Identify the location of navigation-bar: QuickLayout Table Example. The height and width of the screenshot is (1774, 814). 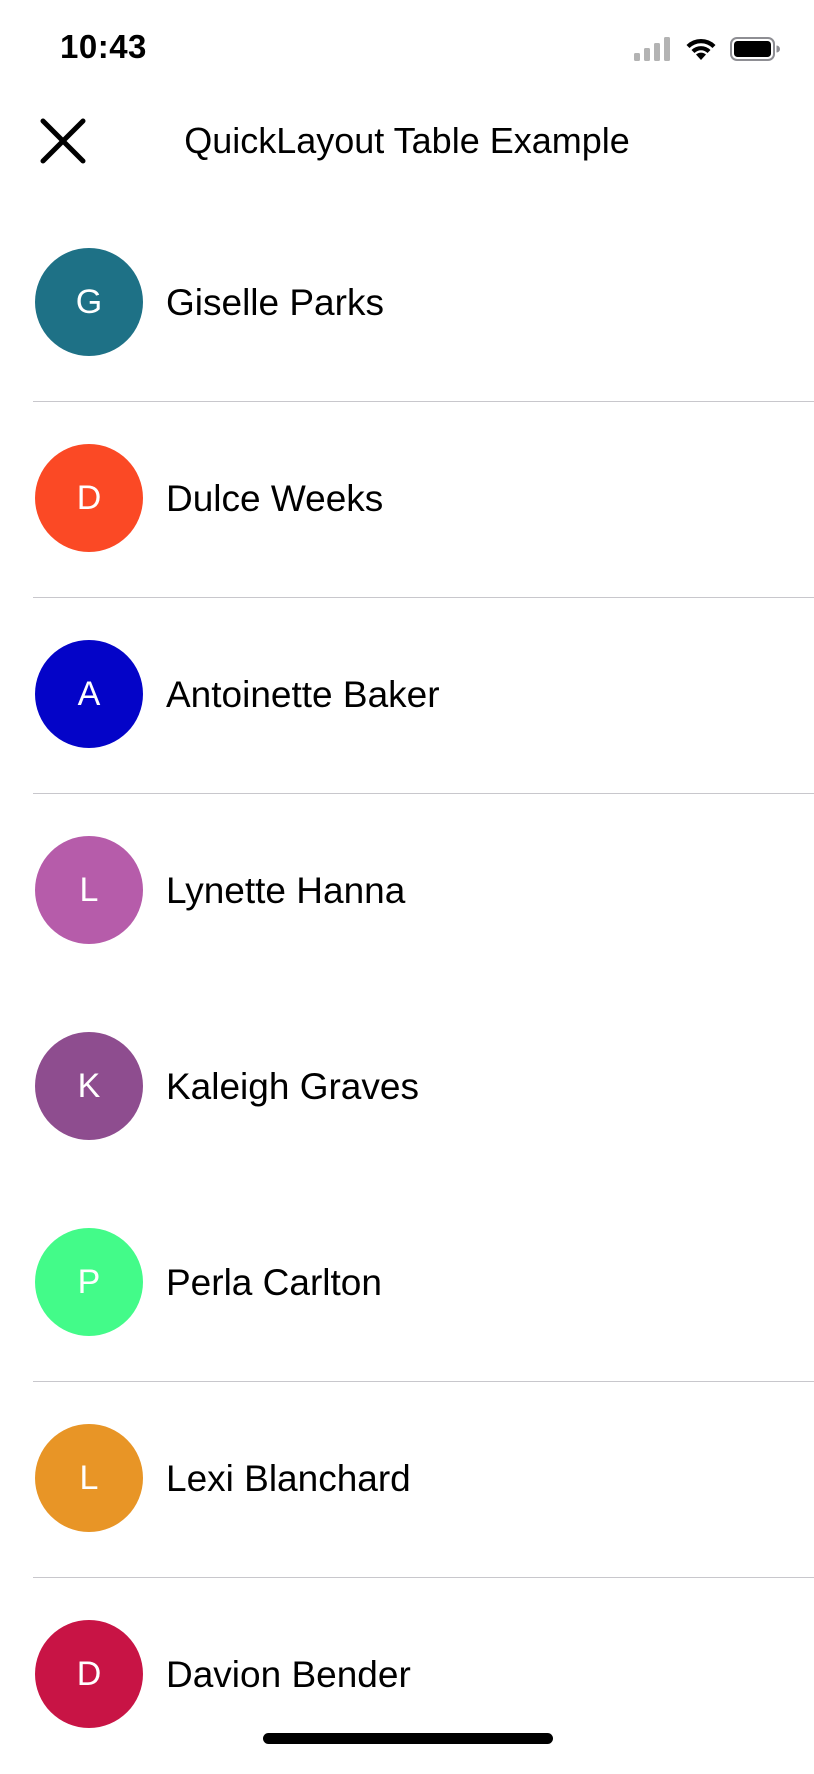
(407, 143).